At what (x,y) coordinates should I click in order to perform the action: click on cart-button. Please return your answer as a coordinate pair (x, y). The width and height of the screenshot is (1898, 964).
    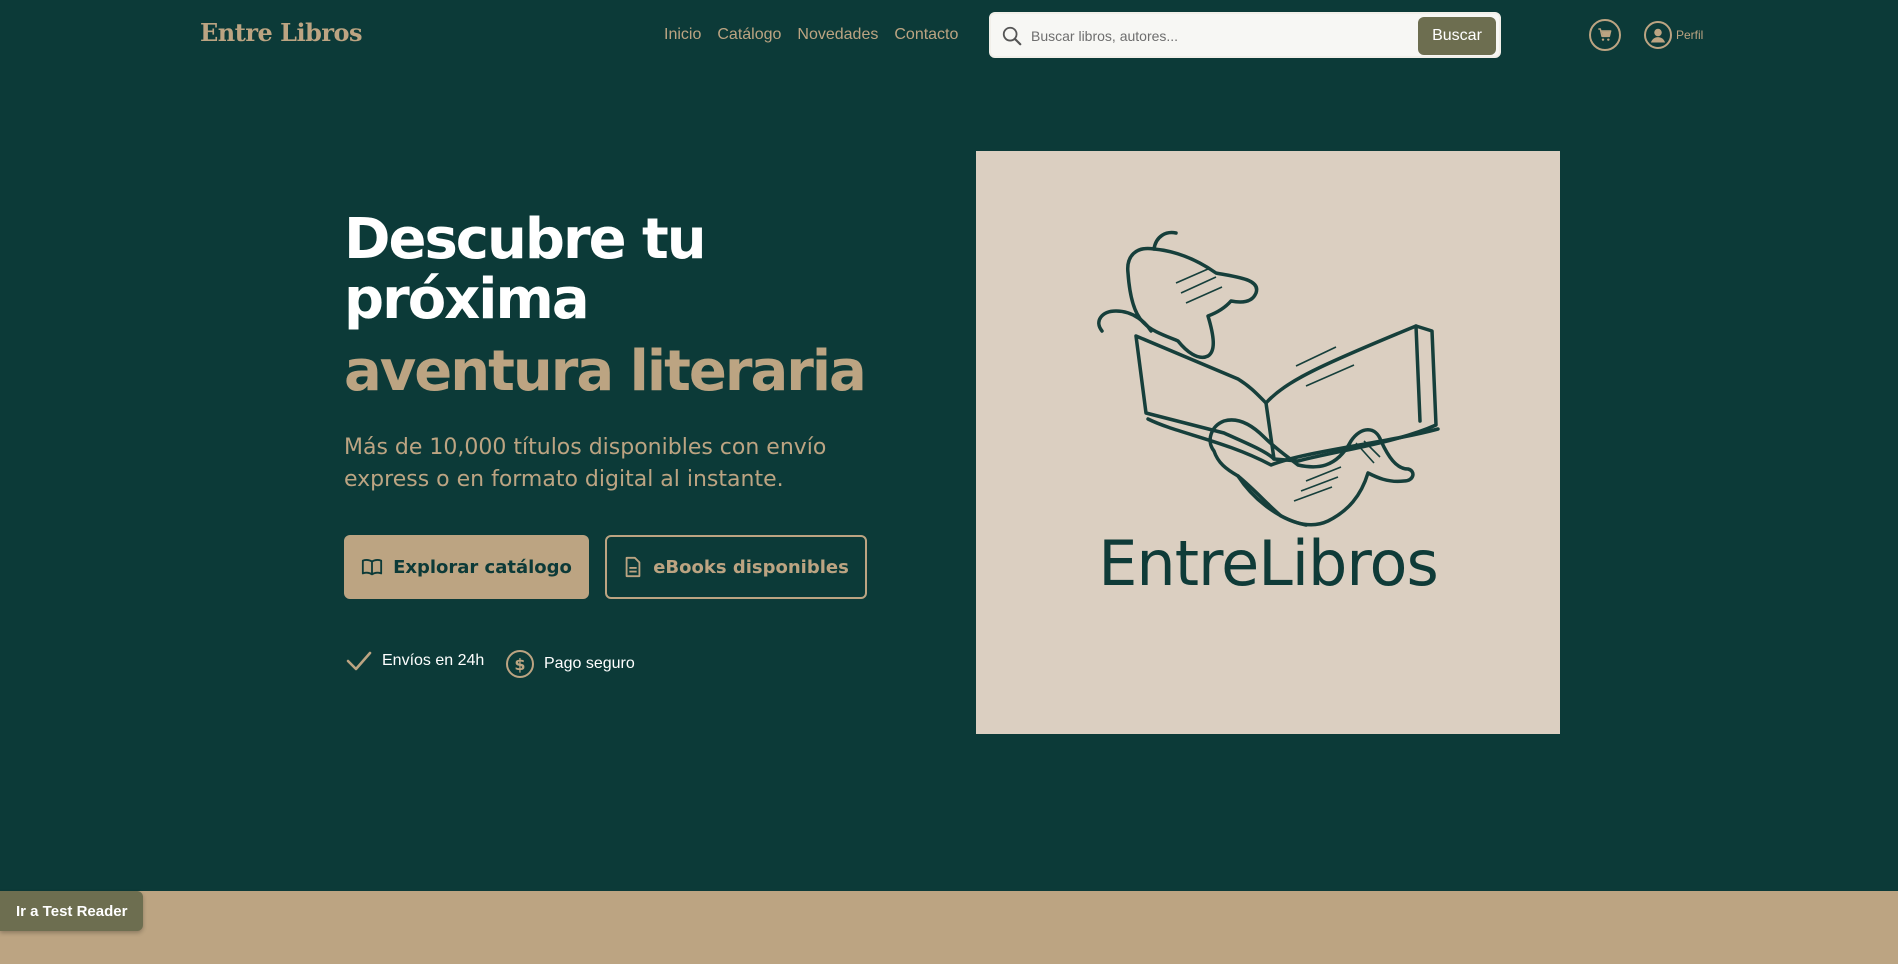
    Looking at the image, I should click on (1605, 35).